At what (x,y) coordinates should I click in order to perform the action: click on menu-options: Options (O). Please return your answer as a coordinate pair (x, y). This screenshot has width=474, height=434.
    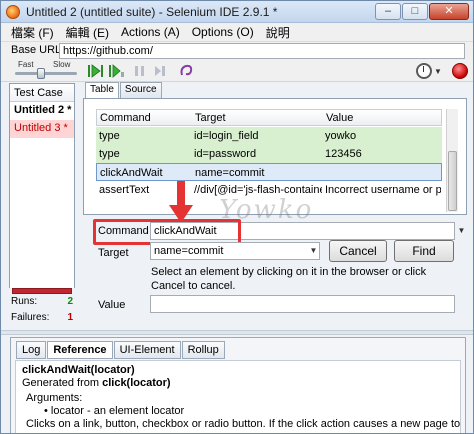
    Looking at the image, I should click on (223, 32).